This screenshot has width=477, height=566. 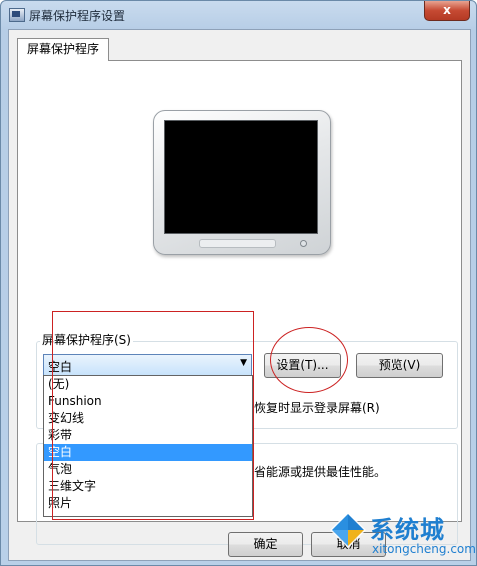 What do you see at coordinates (148, 435) in the screenshot?
I see `dropdown-option: 彩带` at bounding box center [148, 435].